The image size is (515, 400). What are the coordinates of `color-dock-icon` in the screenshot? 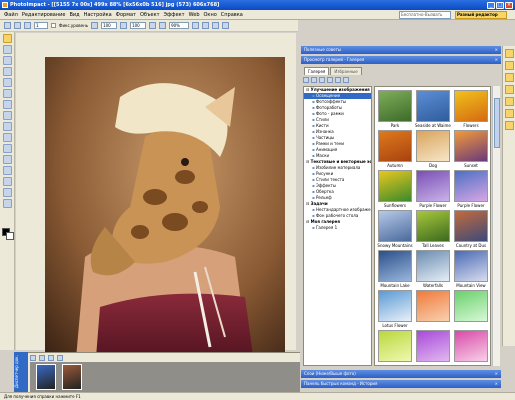 It's located at (509, 101).